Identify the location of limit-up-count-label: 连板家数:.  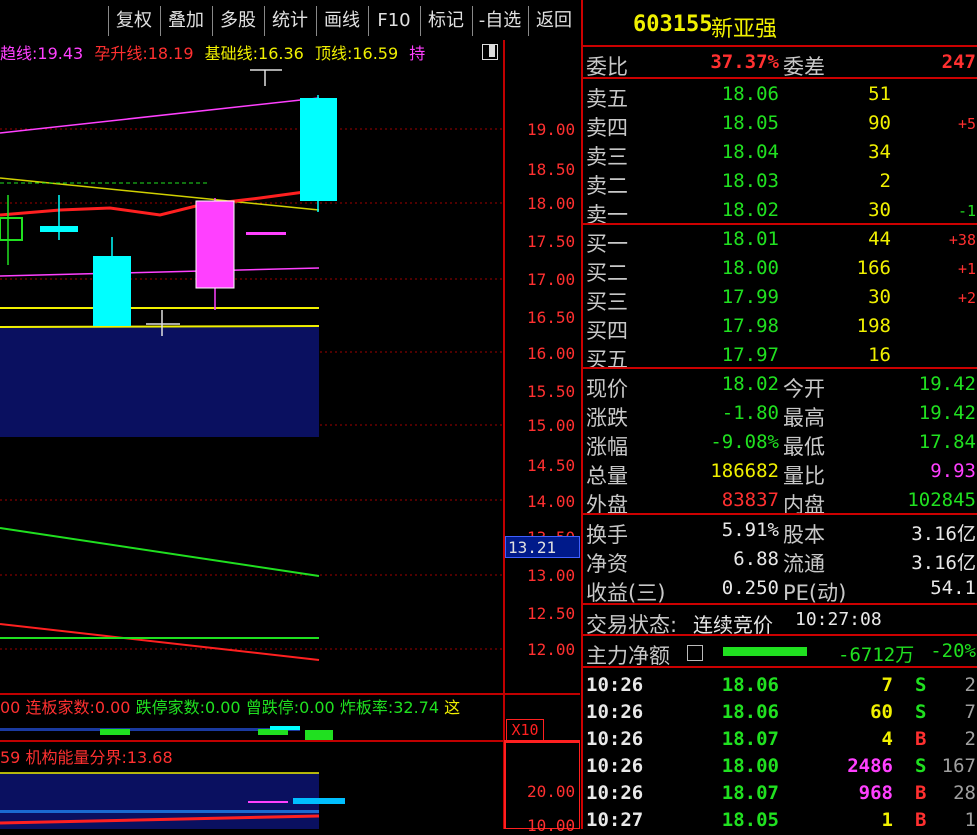
(60, 707).